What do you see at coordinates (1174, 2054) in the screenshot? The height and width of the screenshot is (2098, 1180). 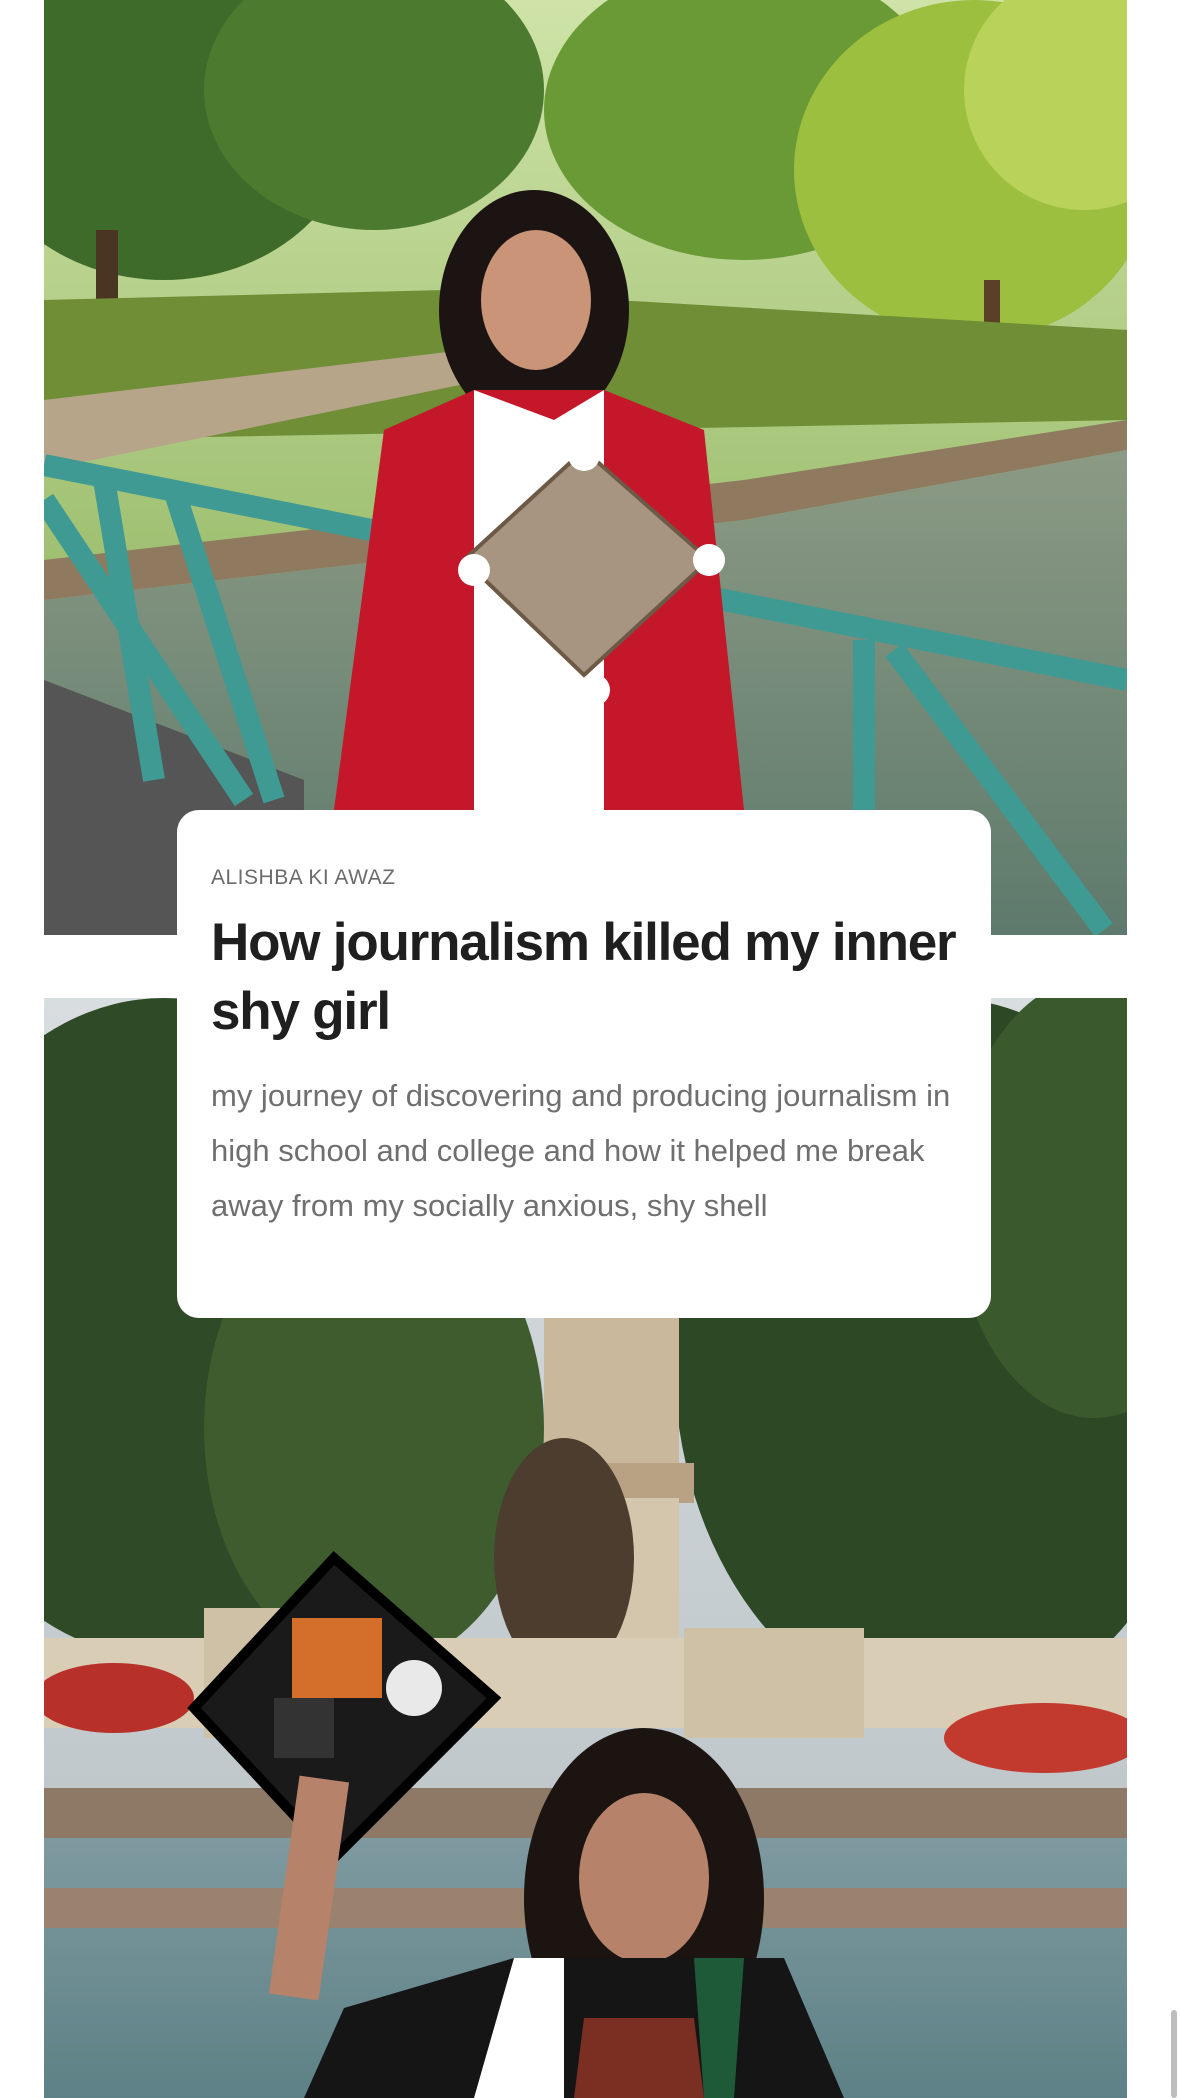 I see `scrollbar` at bounding box center [1174, 2054].